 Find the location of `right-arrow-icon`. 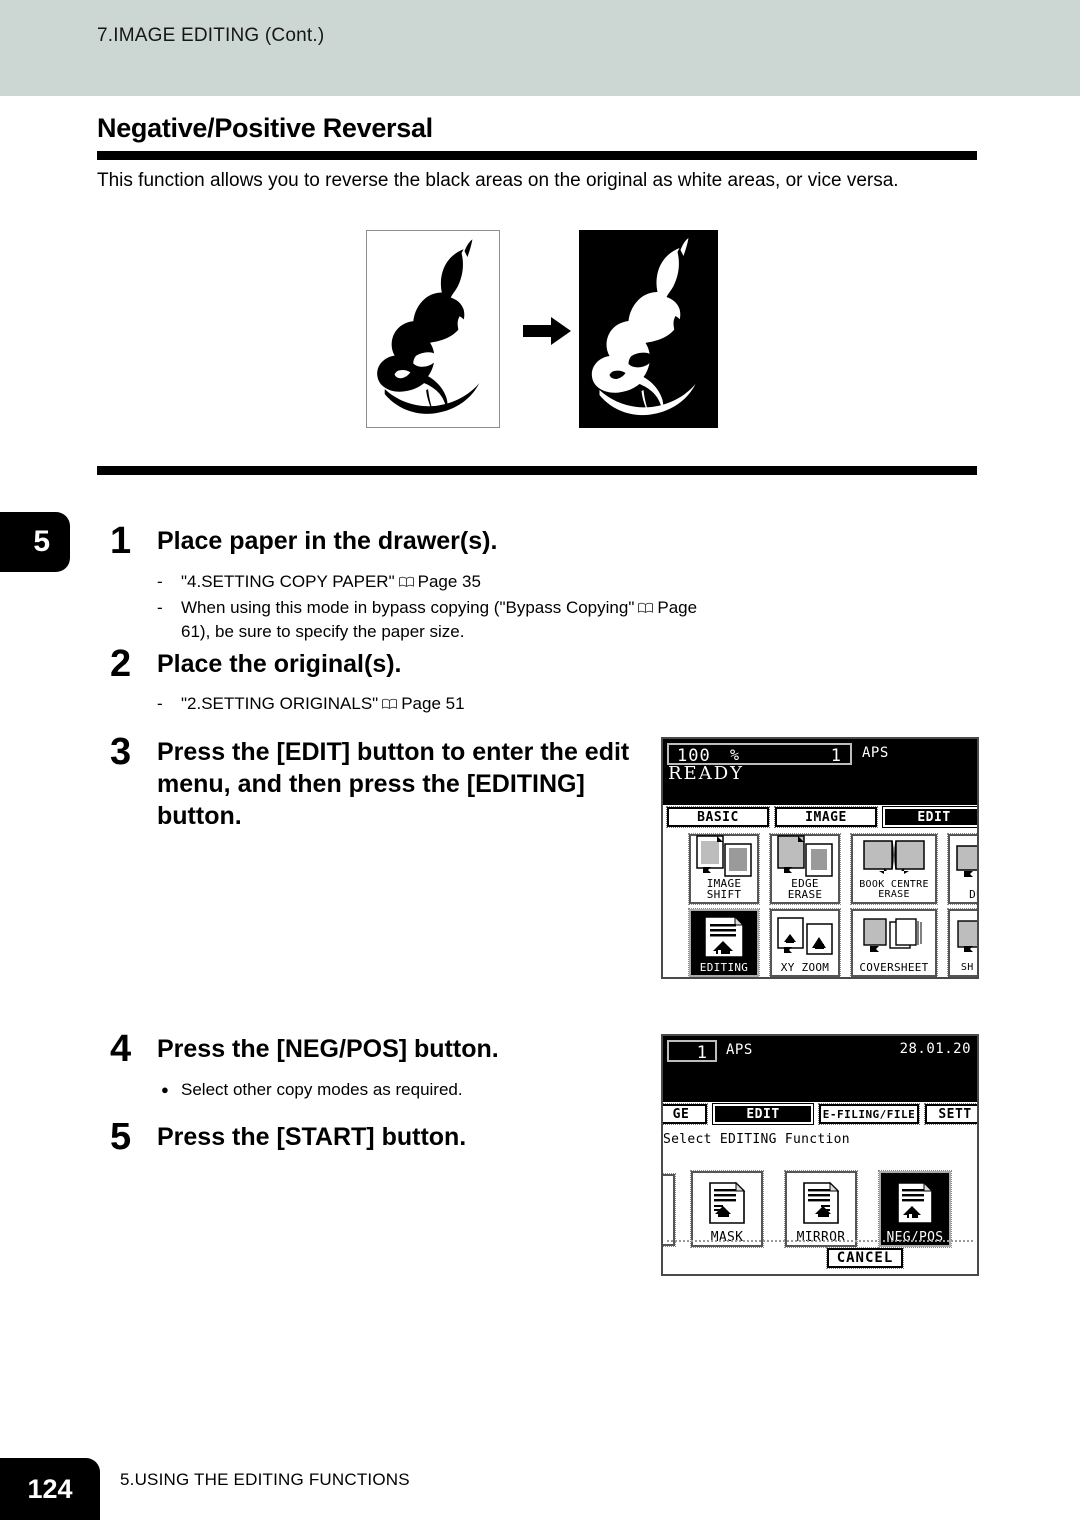

right-arrow-icon is located at coordinates (547, 331).